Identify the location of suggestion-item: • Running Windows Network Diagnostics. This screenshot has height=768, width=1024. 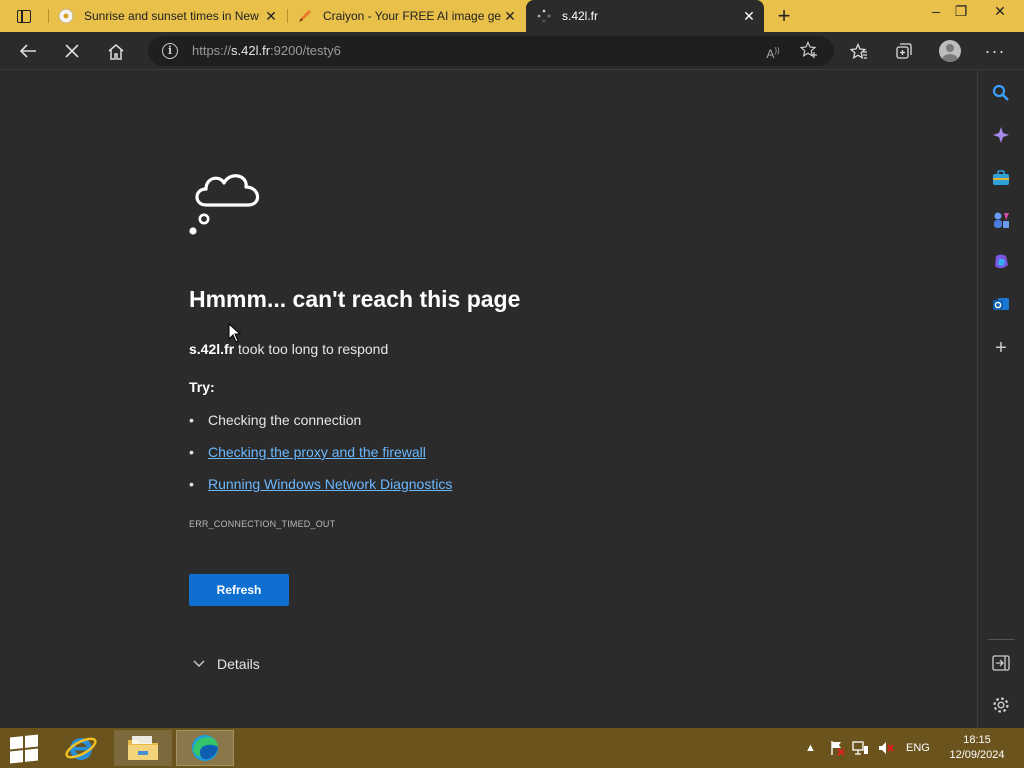
(320, 484).